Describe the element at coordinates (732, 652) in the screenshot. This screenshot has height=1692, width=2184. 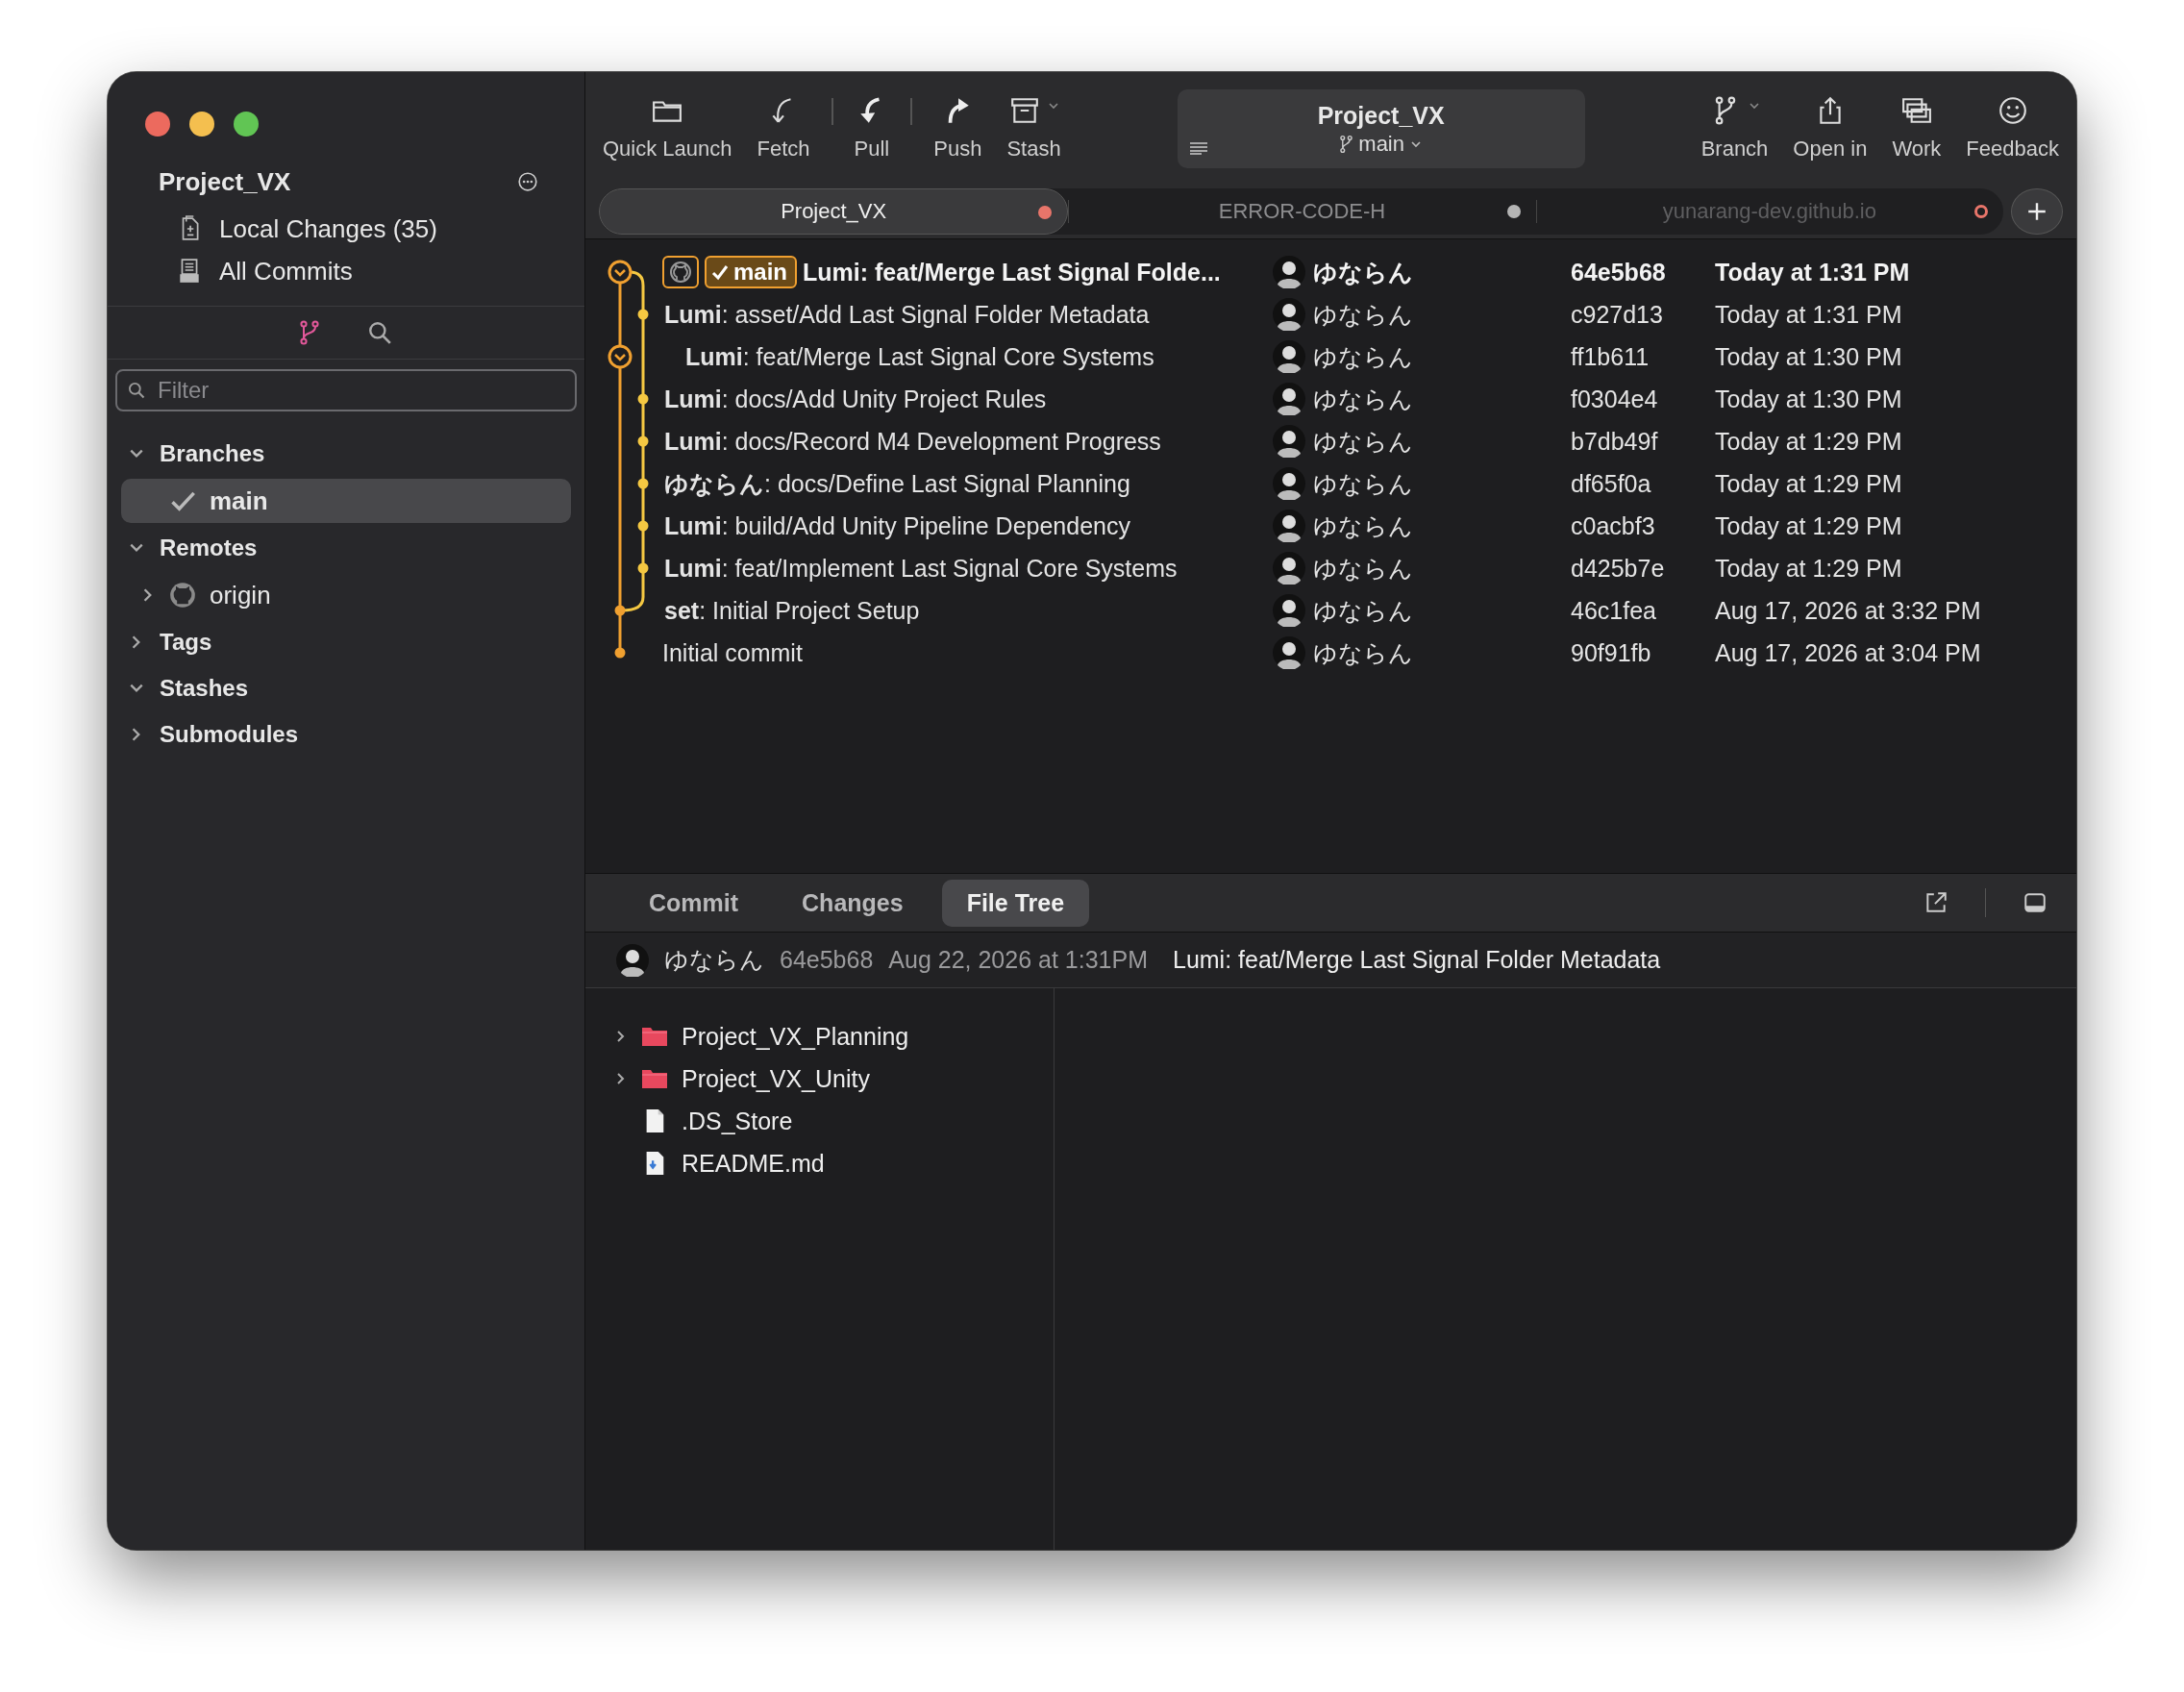
I see `commit-message: Initial commit` at that location.